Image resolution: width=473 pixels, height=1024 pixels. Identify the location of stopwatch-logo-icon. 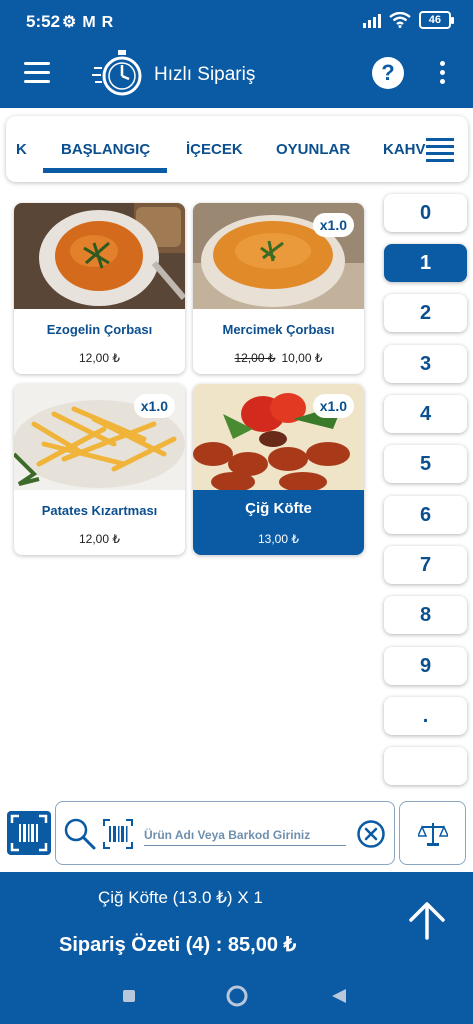
(117, 73).